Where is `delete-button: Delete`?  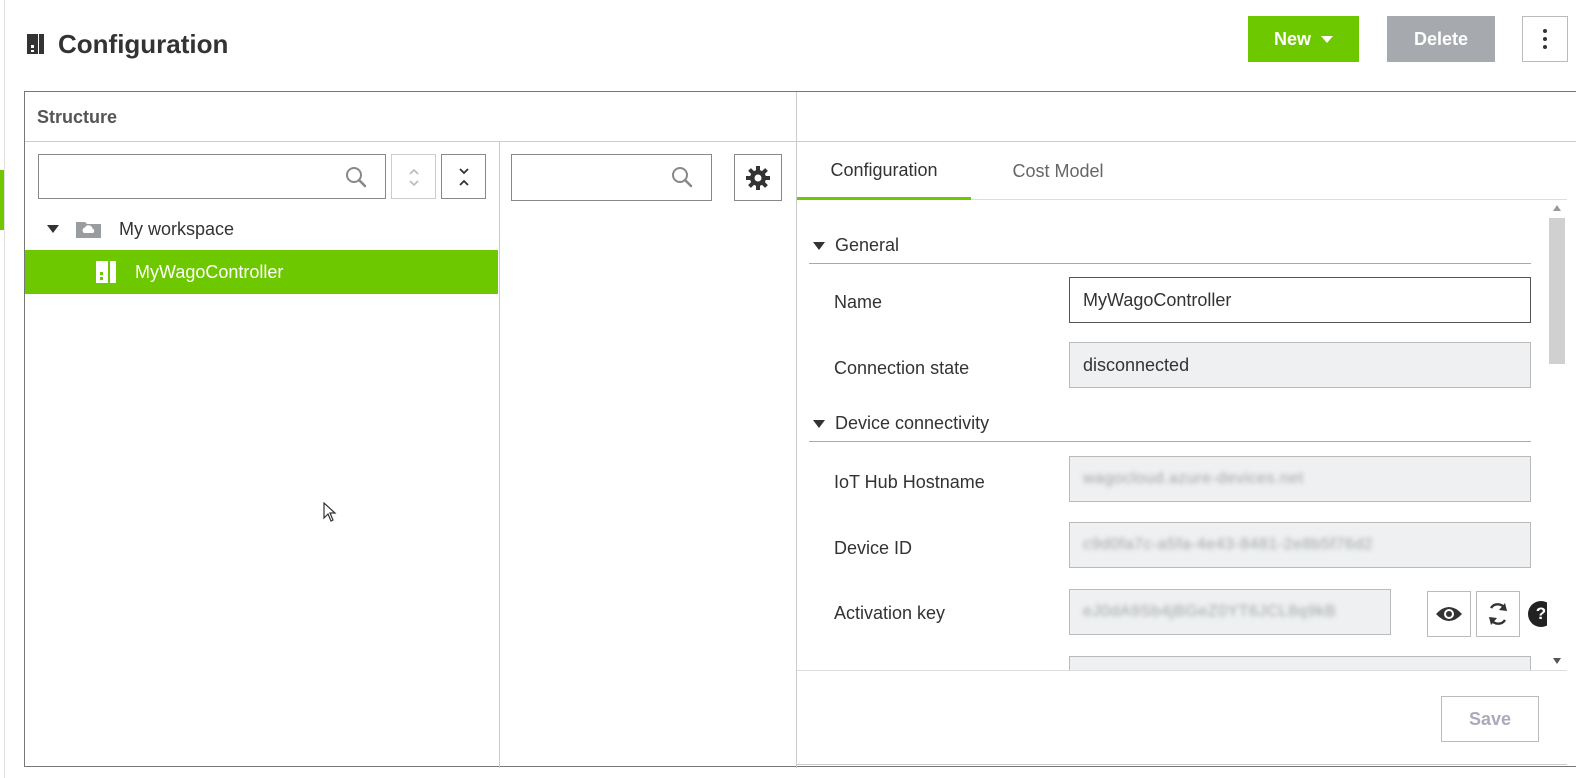 delete-button: Delete is located at coordinates (1441, 39).